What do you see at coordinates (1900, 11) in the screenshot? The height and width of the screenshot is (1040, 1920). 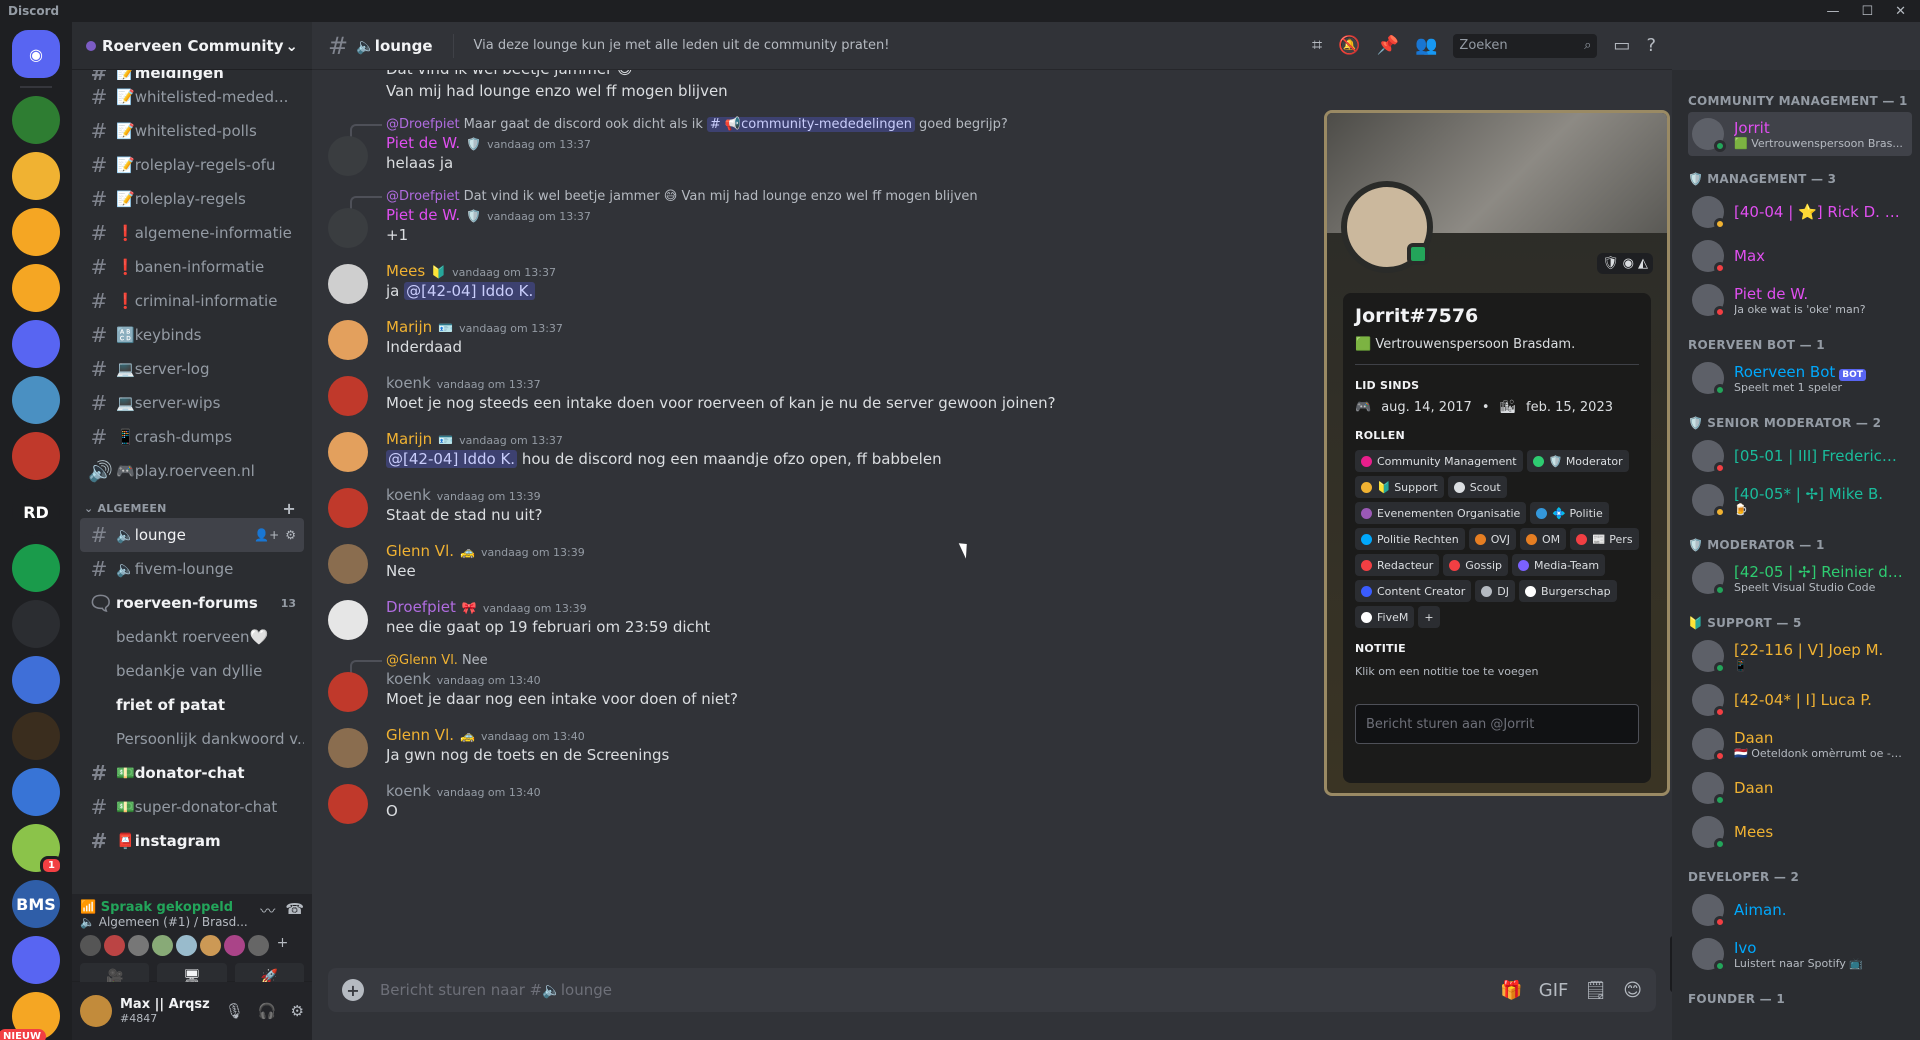 I see `close-button: ✕` at bounding box center [1900, 11].